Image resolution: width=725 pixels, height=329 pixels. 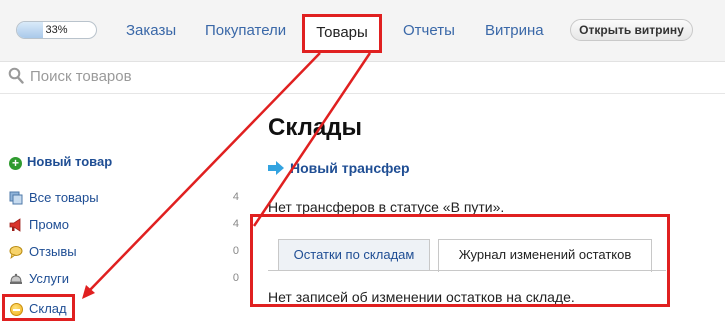 I want to click on megaphone-icon, so click(x=15, y=225).